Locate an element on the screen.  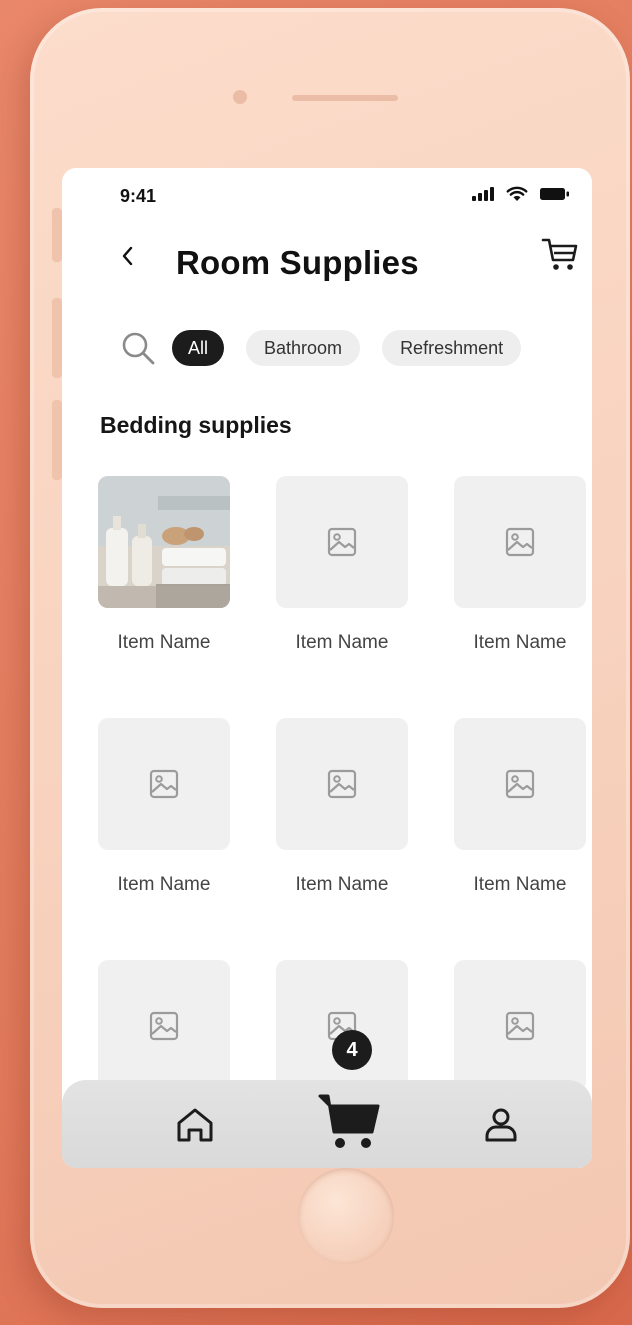
nav-profile-button is located at coordinates (501, 1125).